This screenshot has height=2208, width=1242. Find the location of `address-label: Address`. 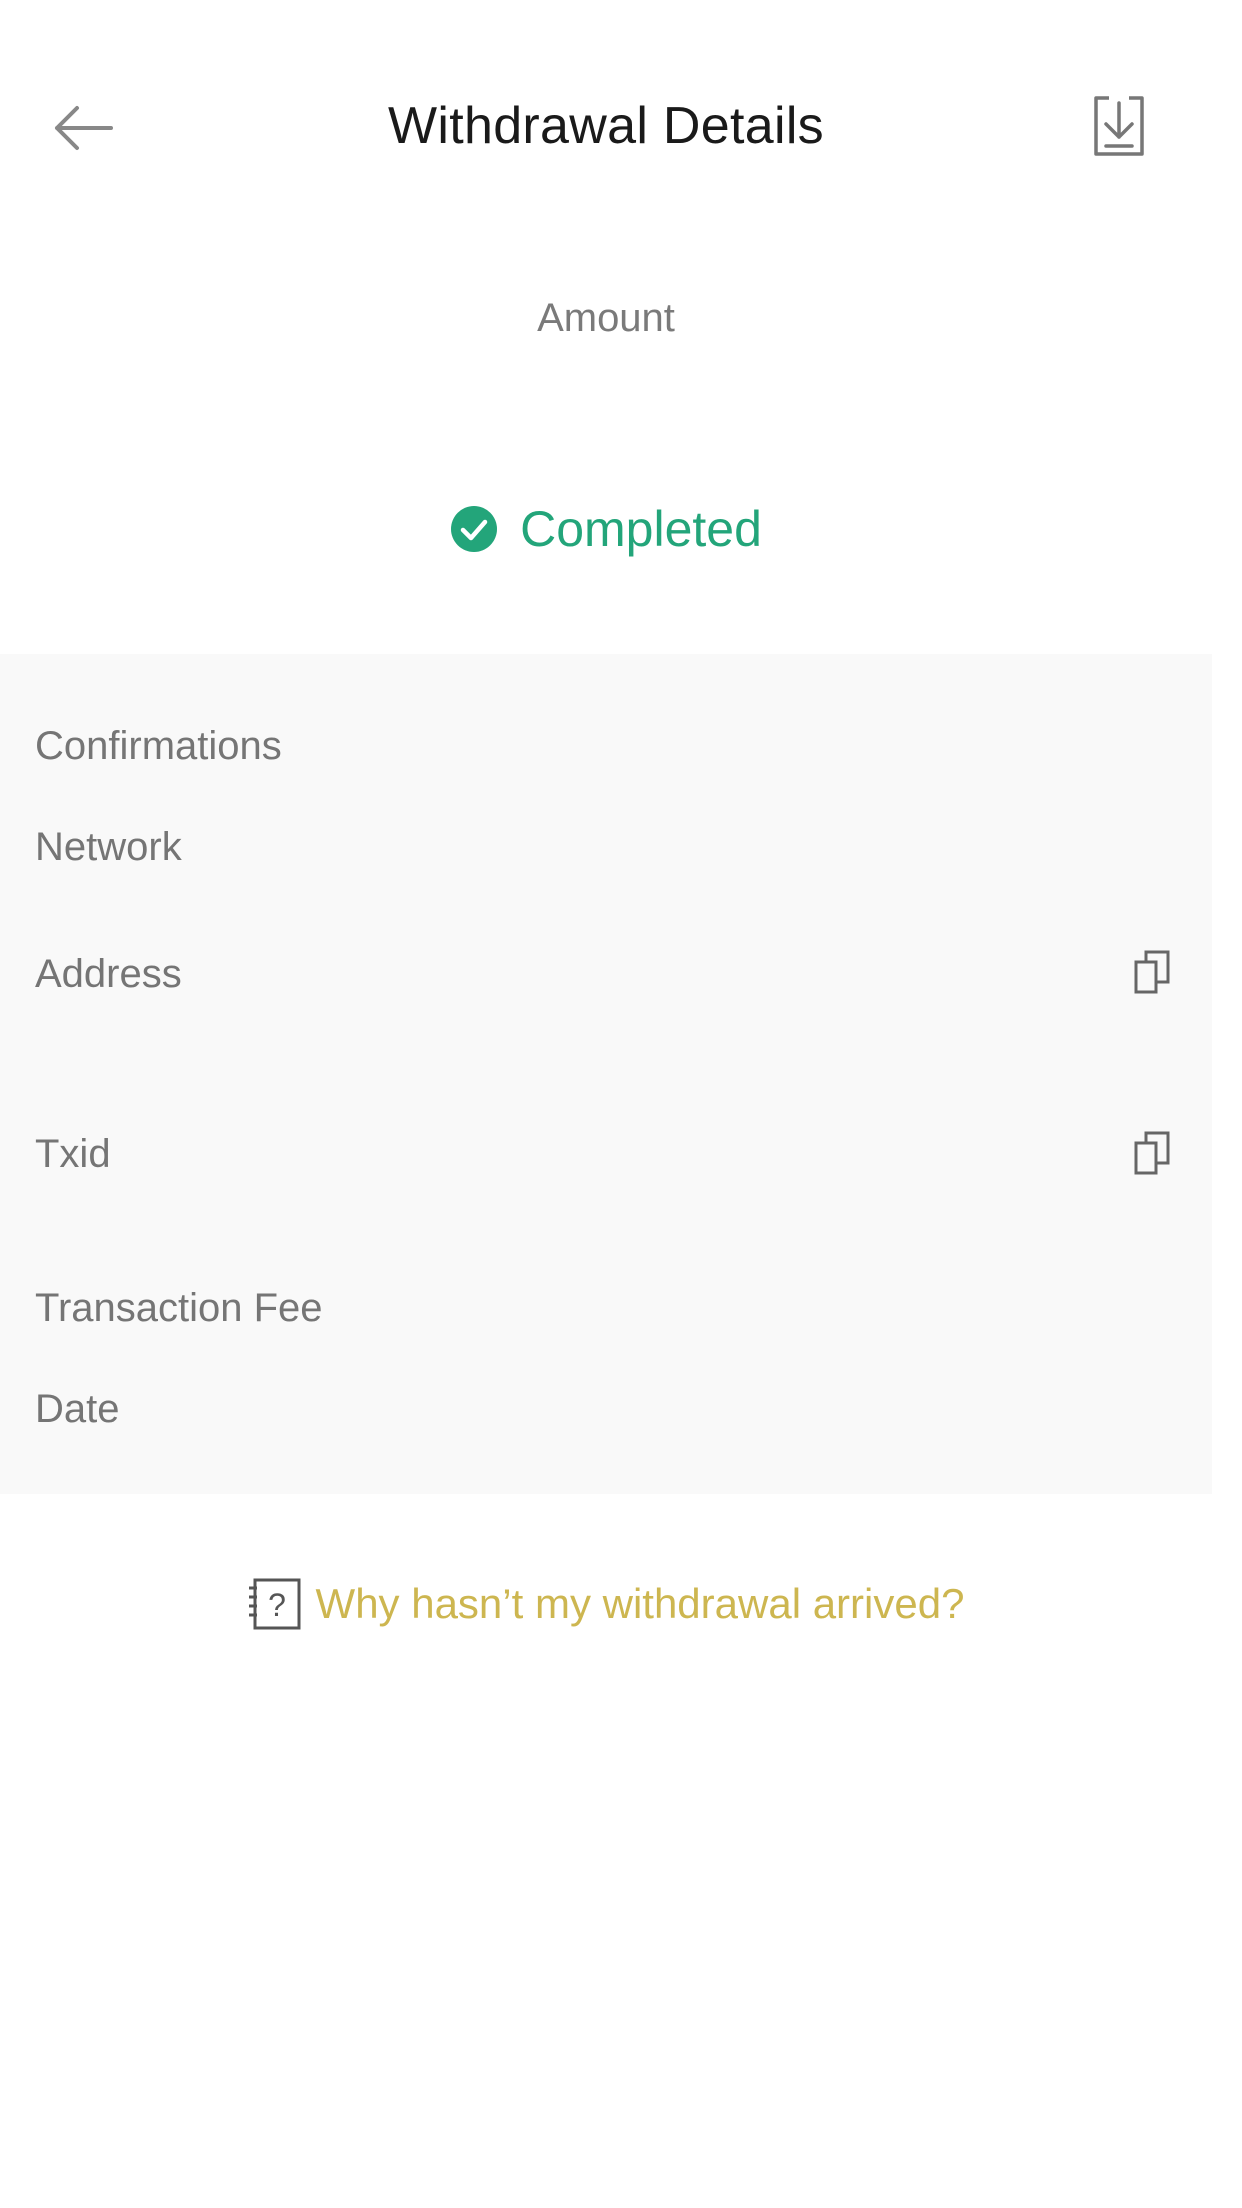

address-label: Address is located at coordinates (108, 974).